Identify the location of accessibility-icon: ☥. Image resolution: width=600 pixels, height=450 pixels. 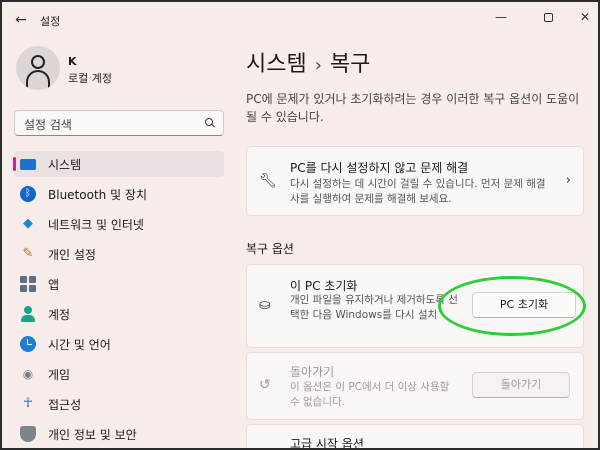
(28, 403).